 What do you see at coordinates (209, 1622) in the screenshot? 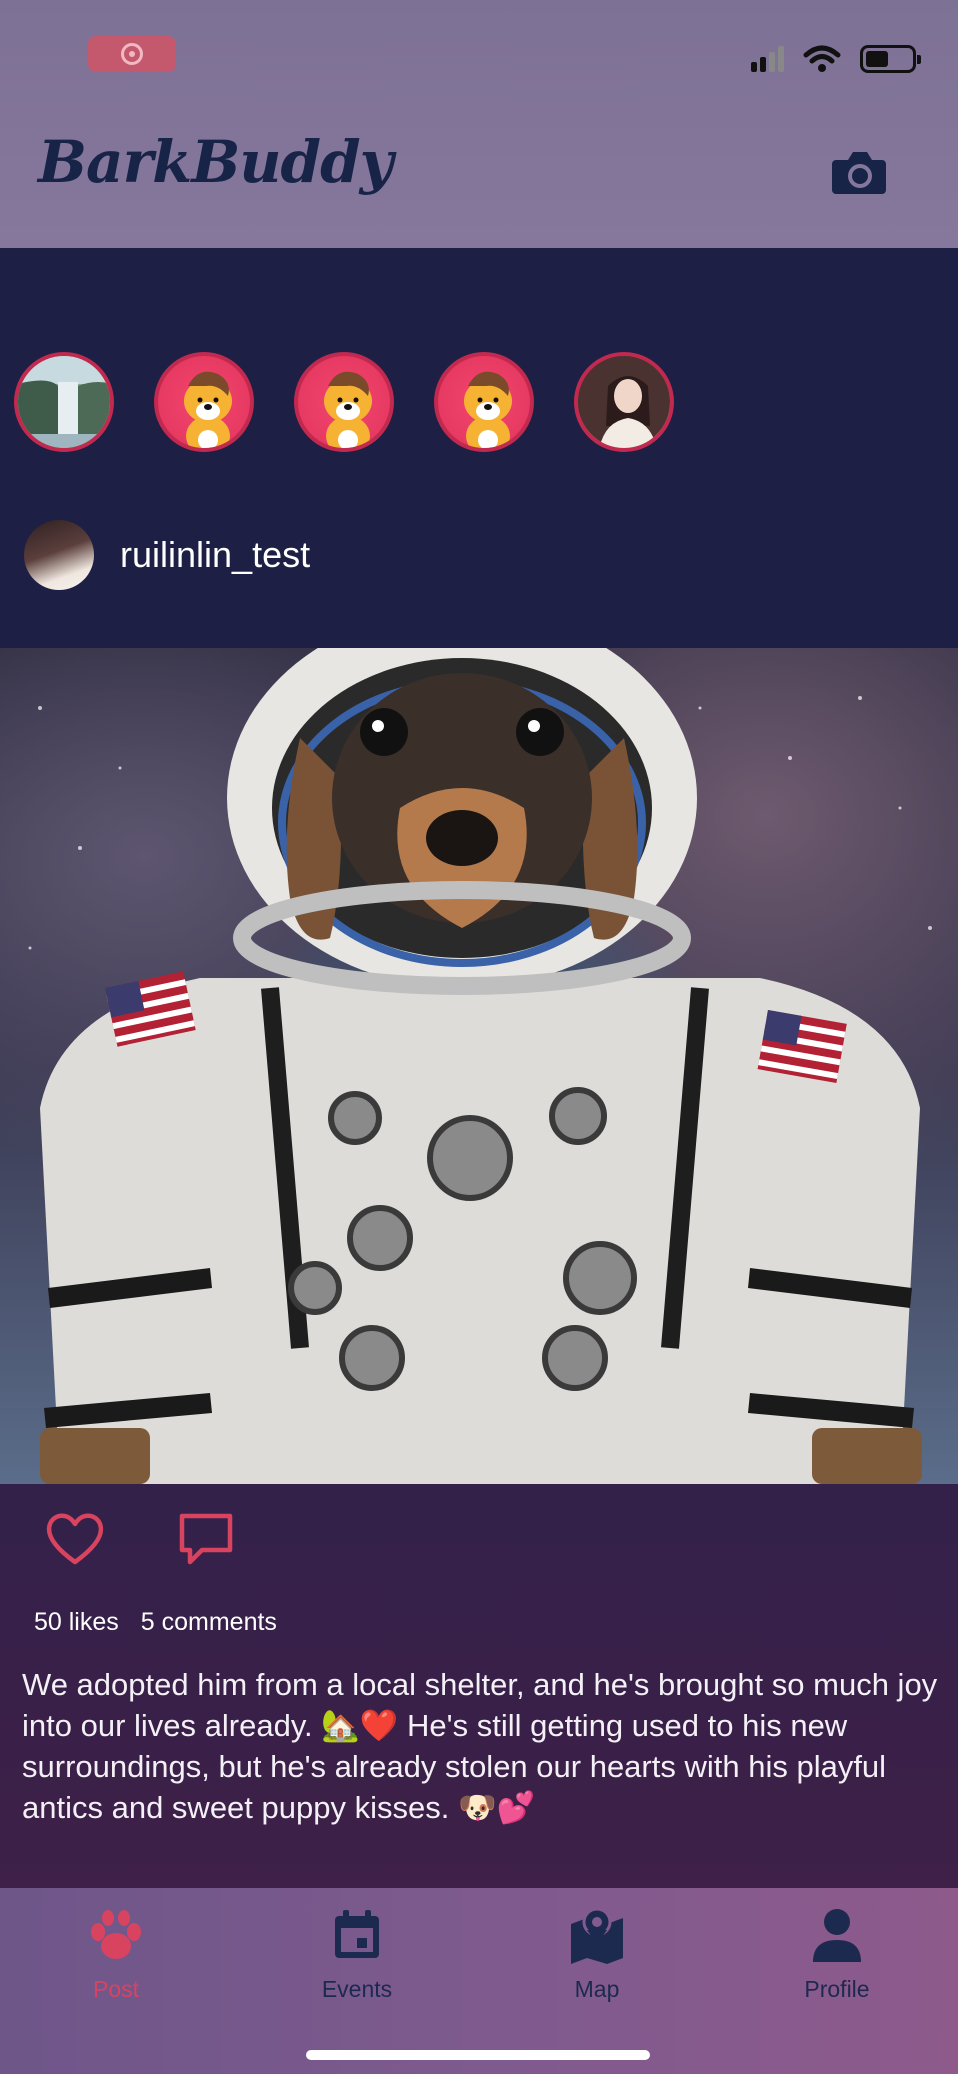
I see `comments-count: 5 comments` at bounding box center [209, 1622].